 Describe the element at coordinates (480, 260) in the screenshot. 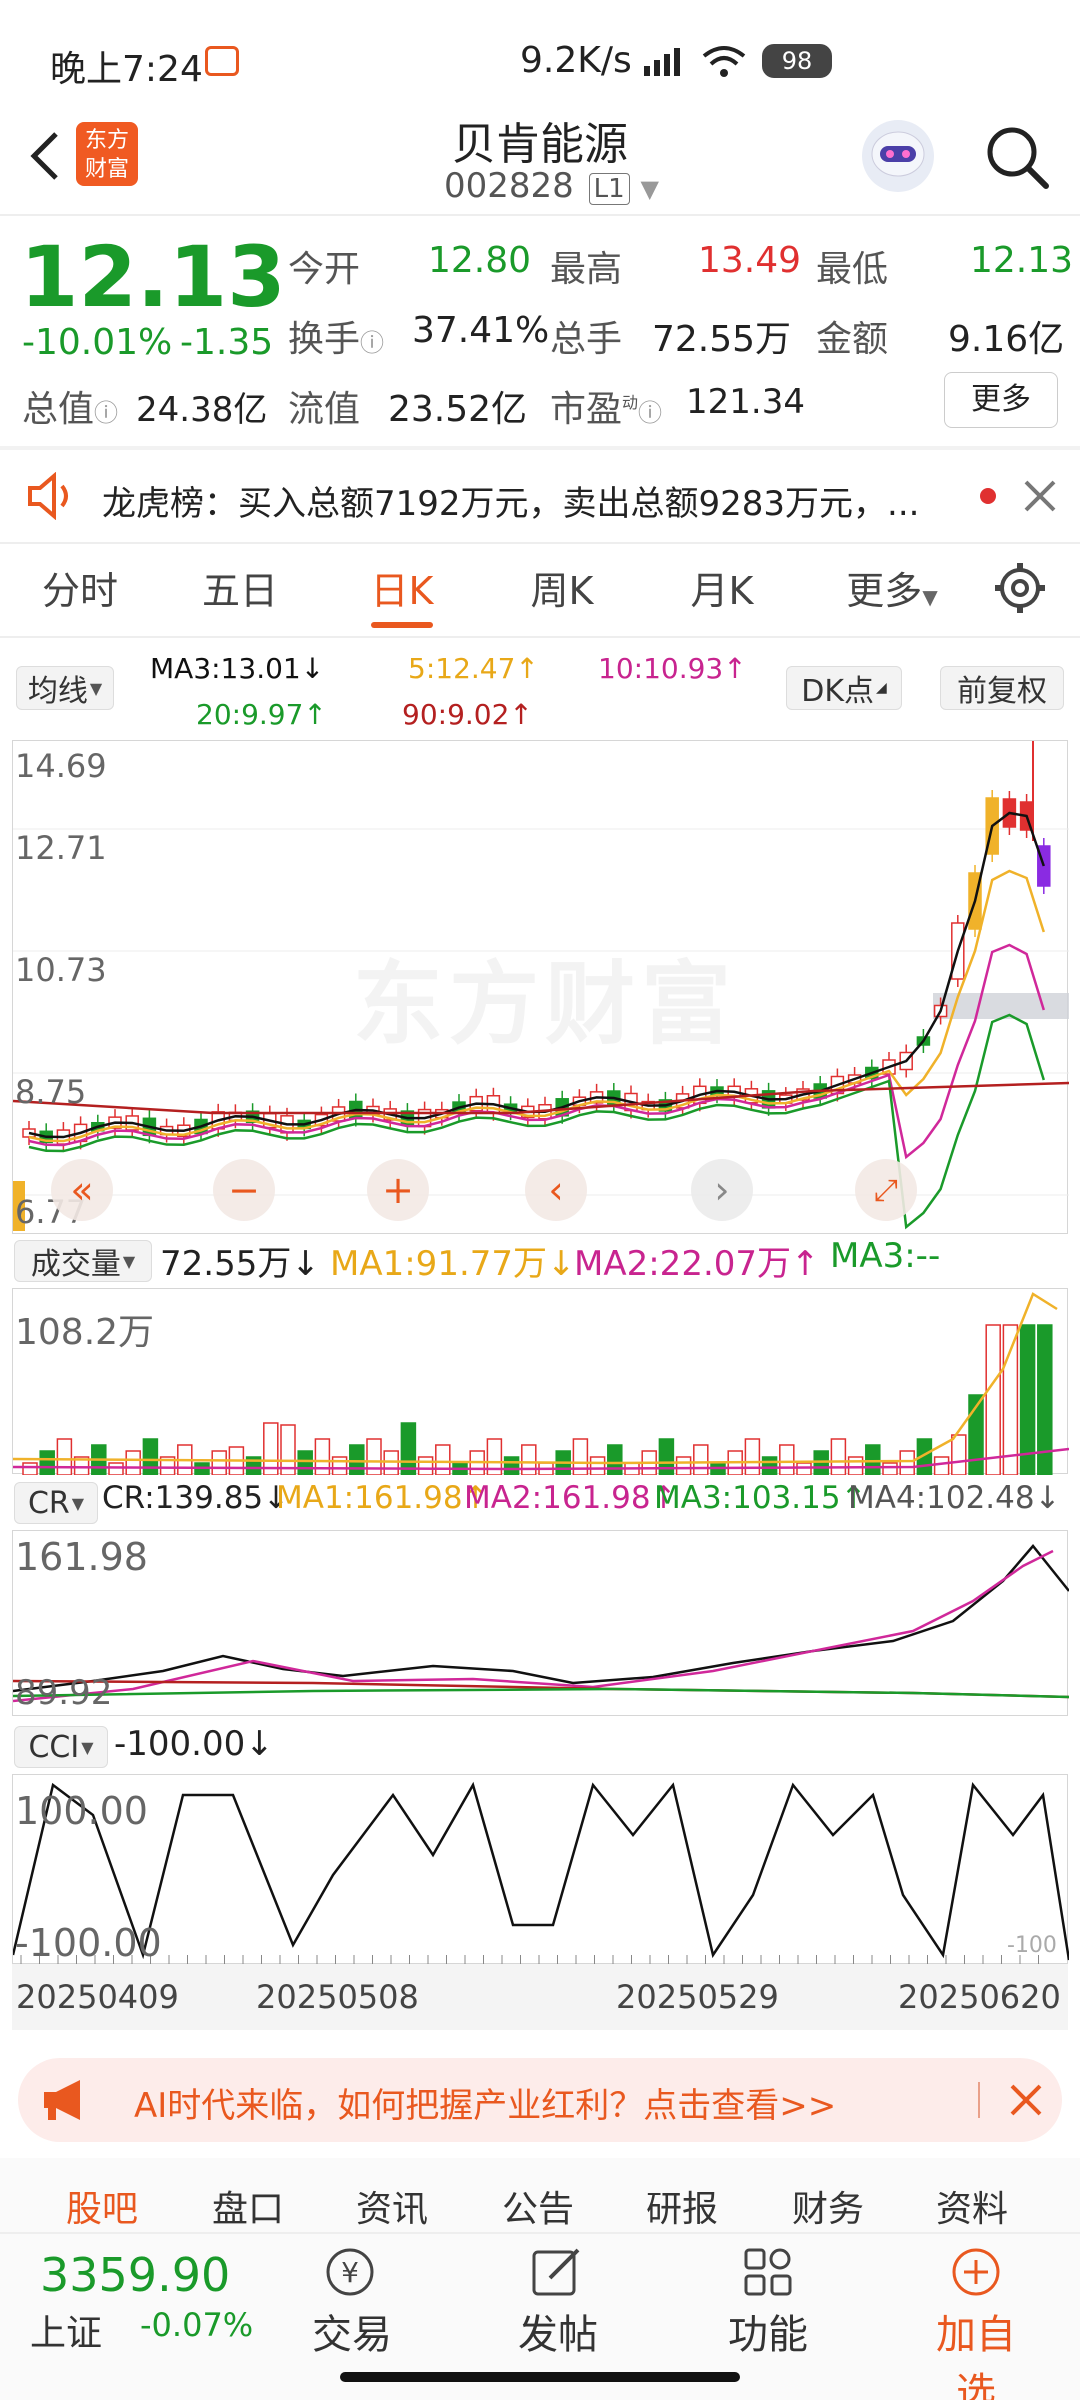

I see `open-value: 12.80` at that location.